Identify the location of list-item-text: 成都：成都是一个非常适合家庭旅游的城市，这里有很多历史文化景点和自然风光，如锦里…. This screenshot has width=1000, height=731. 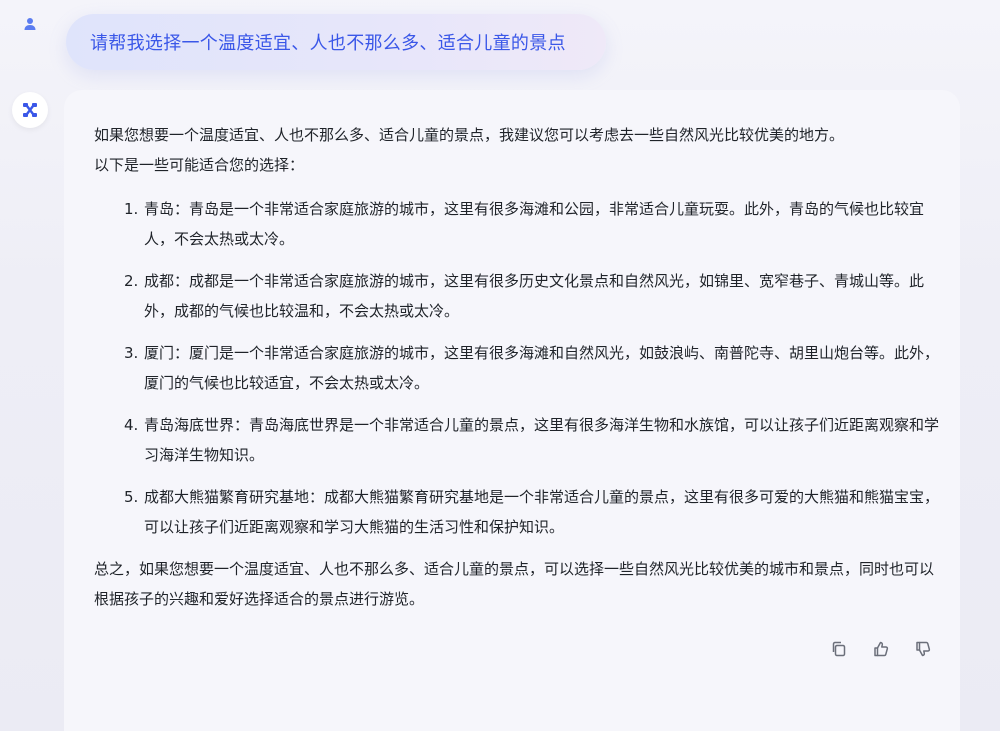
(534, 296).